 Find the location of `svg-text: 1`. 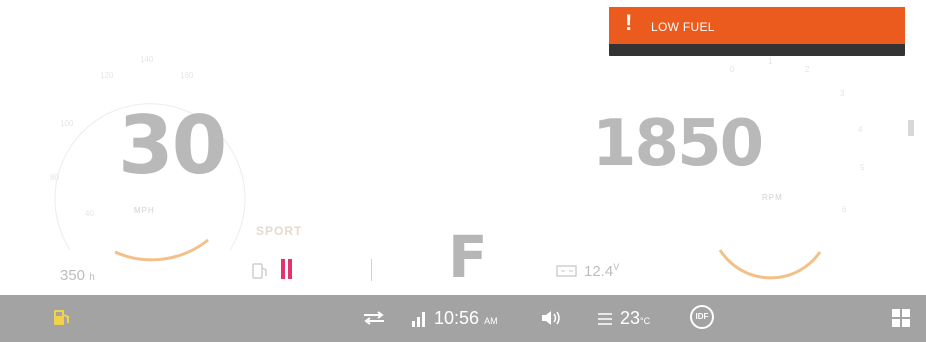

svg-text: 1 is located at coordinates (770, 61).